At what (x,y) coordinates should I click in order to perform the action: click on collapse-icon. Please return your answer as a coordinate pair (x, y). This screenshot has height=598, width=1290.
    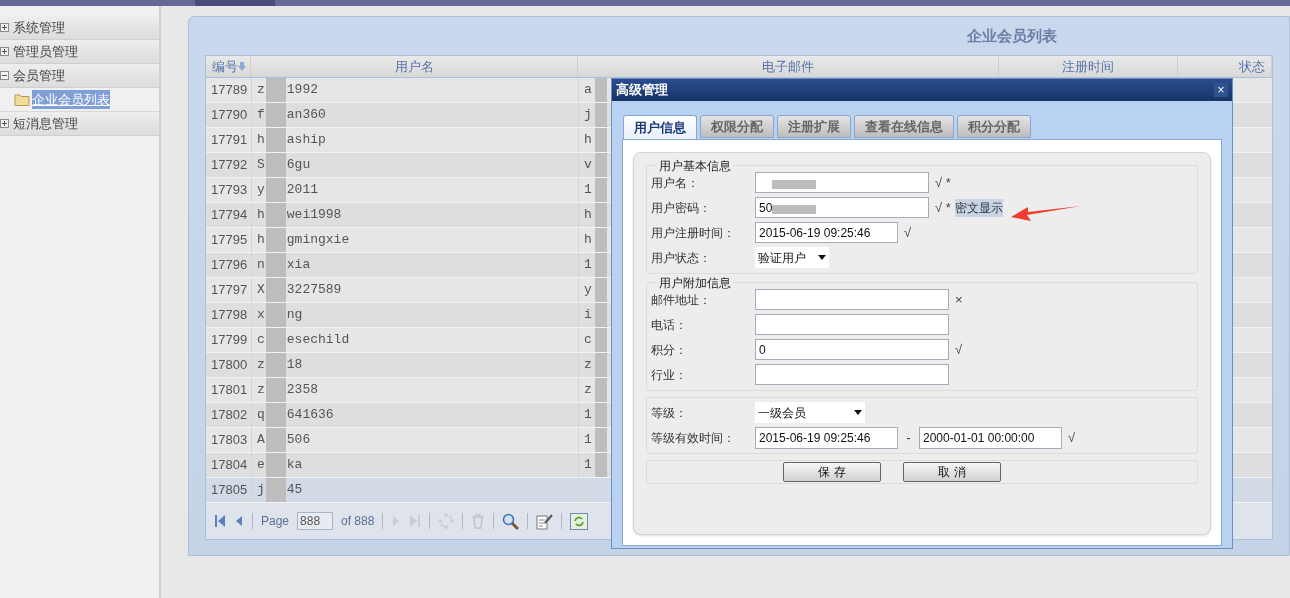
    Looking at the image, I should click on (4, 75).